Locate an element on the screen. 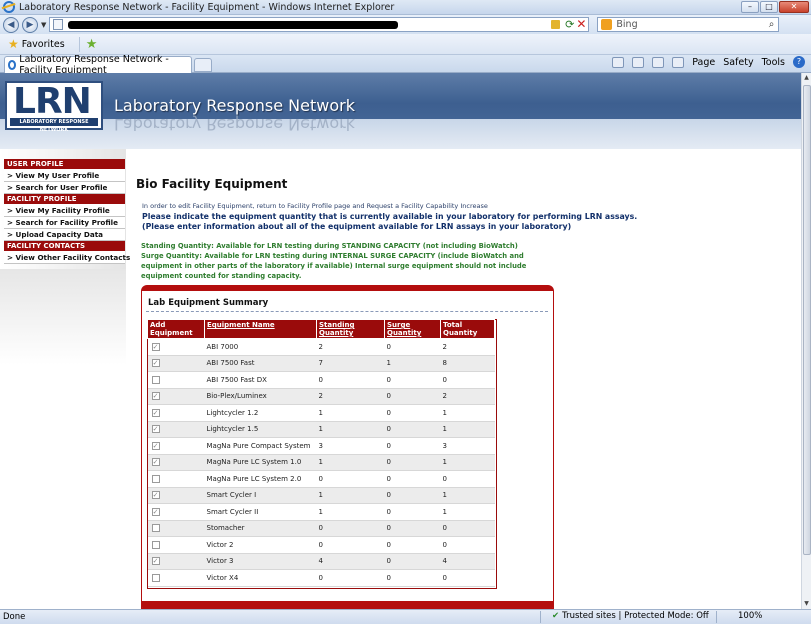  bing-icon is located at coordinates (607, 24).